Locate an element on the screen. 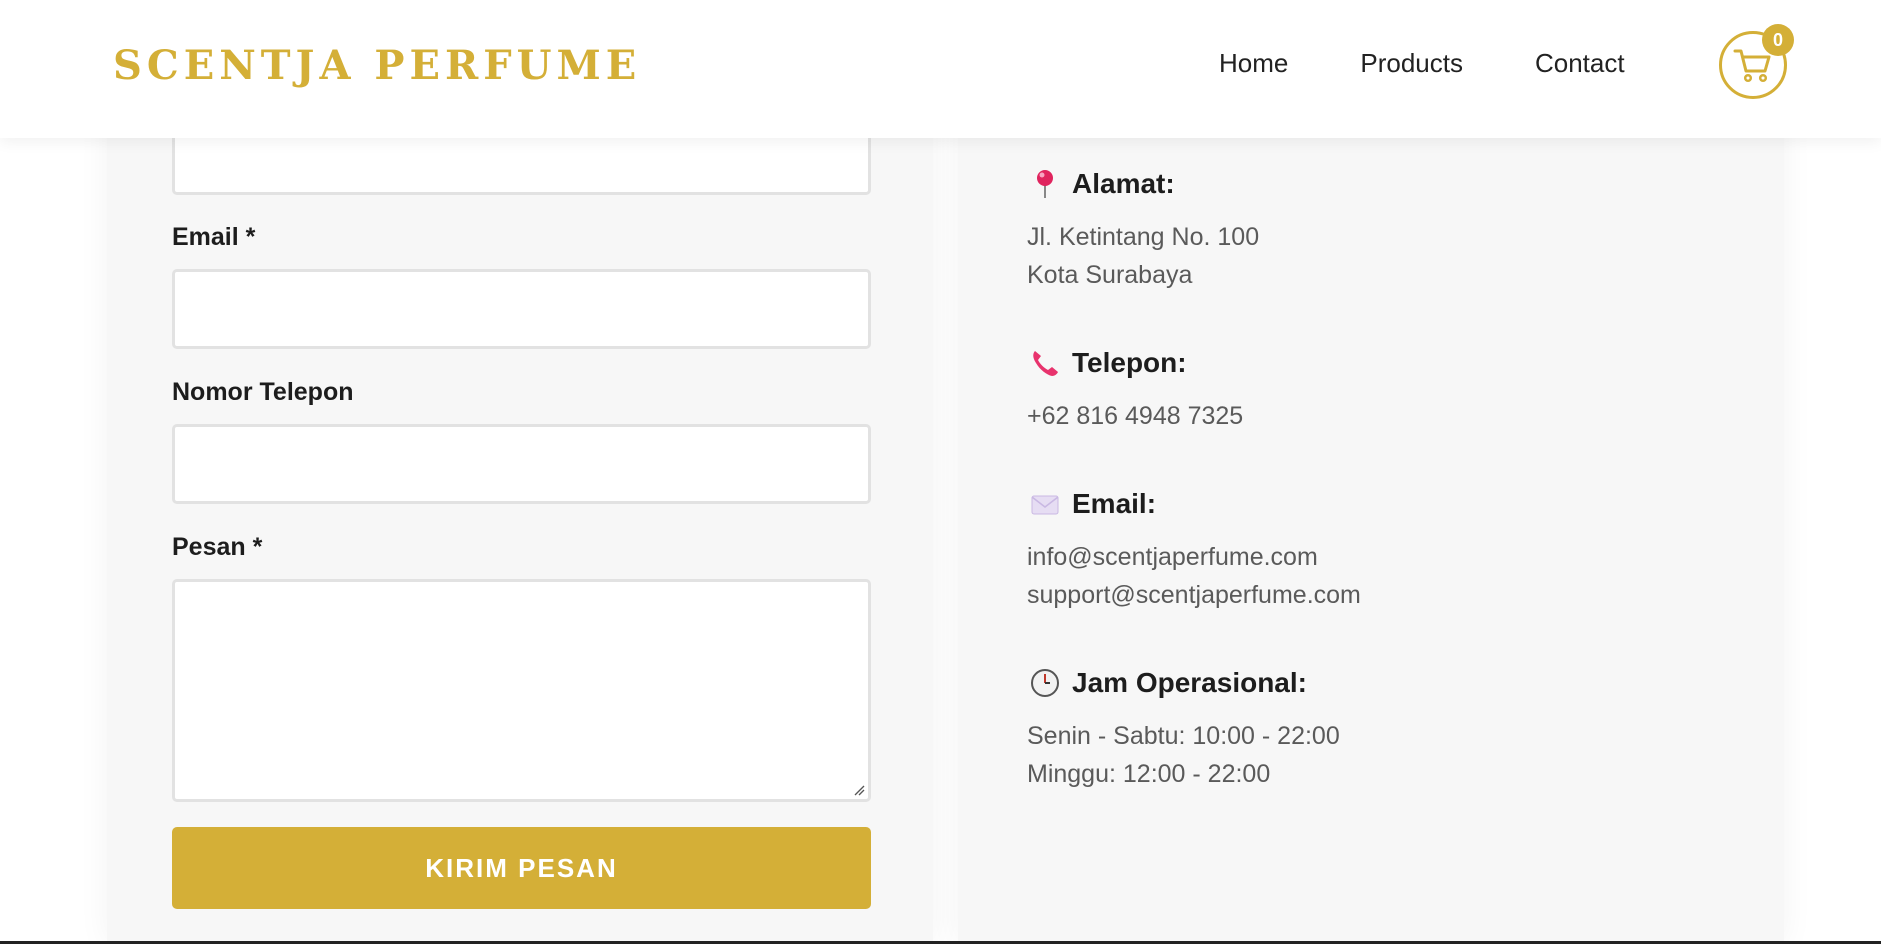  hours-heading-label: Jam Operasional: is located at coordinates (1189, 682).